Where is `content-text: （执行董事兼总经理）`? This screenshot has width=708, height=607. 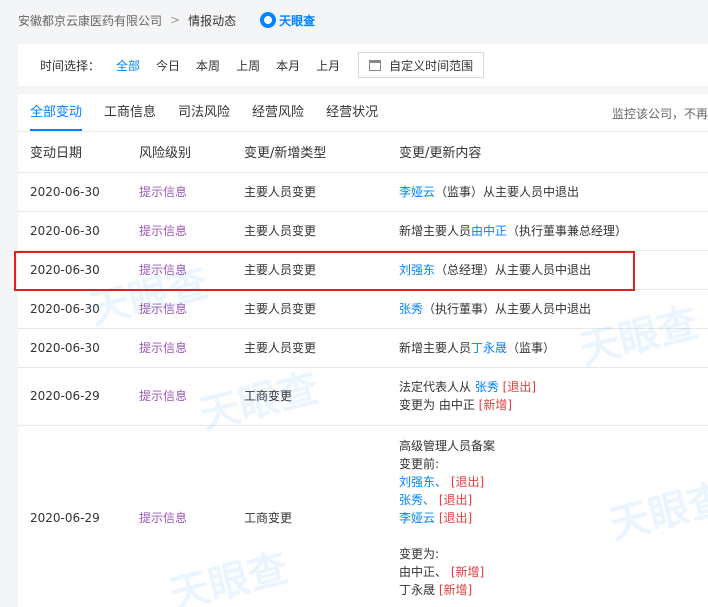 content-text: （执行董事兼总经理） is located at coordinates (567, 230).